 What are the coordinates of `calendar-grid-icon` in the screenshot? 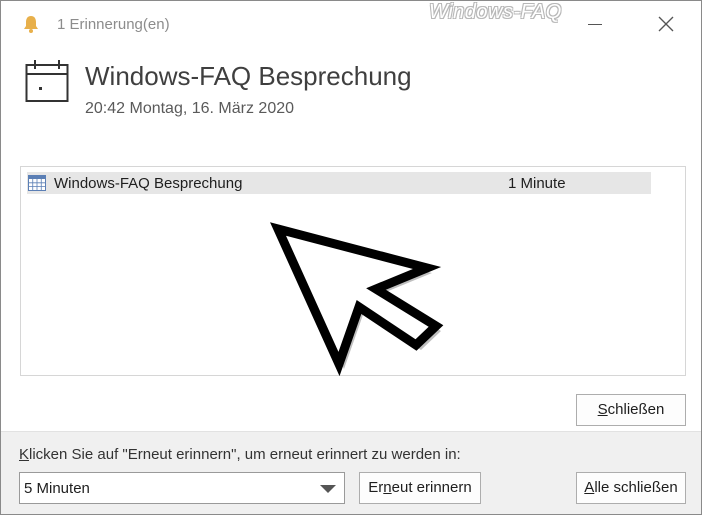 It's located at (37, 183).